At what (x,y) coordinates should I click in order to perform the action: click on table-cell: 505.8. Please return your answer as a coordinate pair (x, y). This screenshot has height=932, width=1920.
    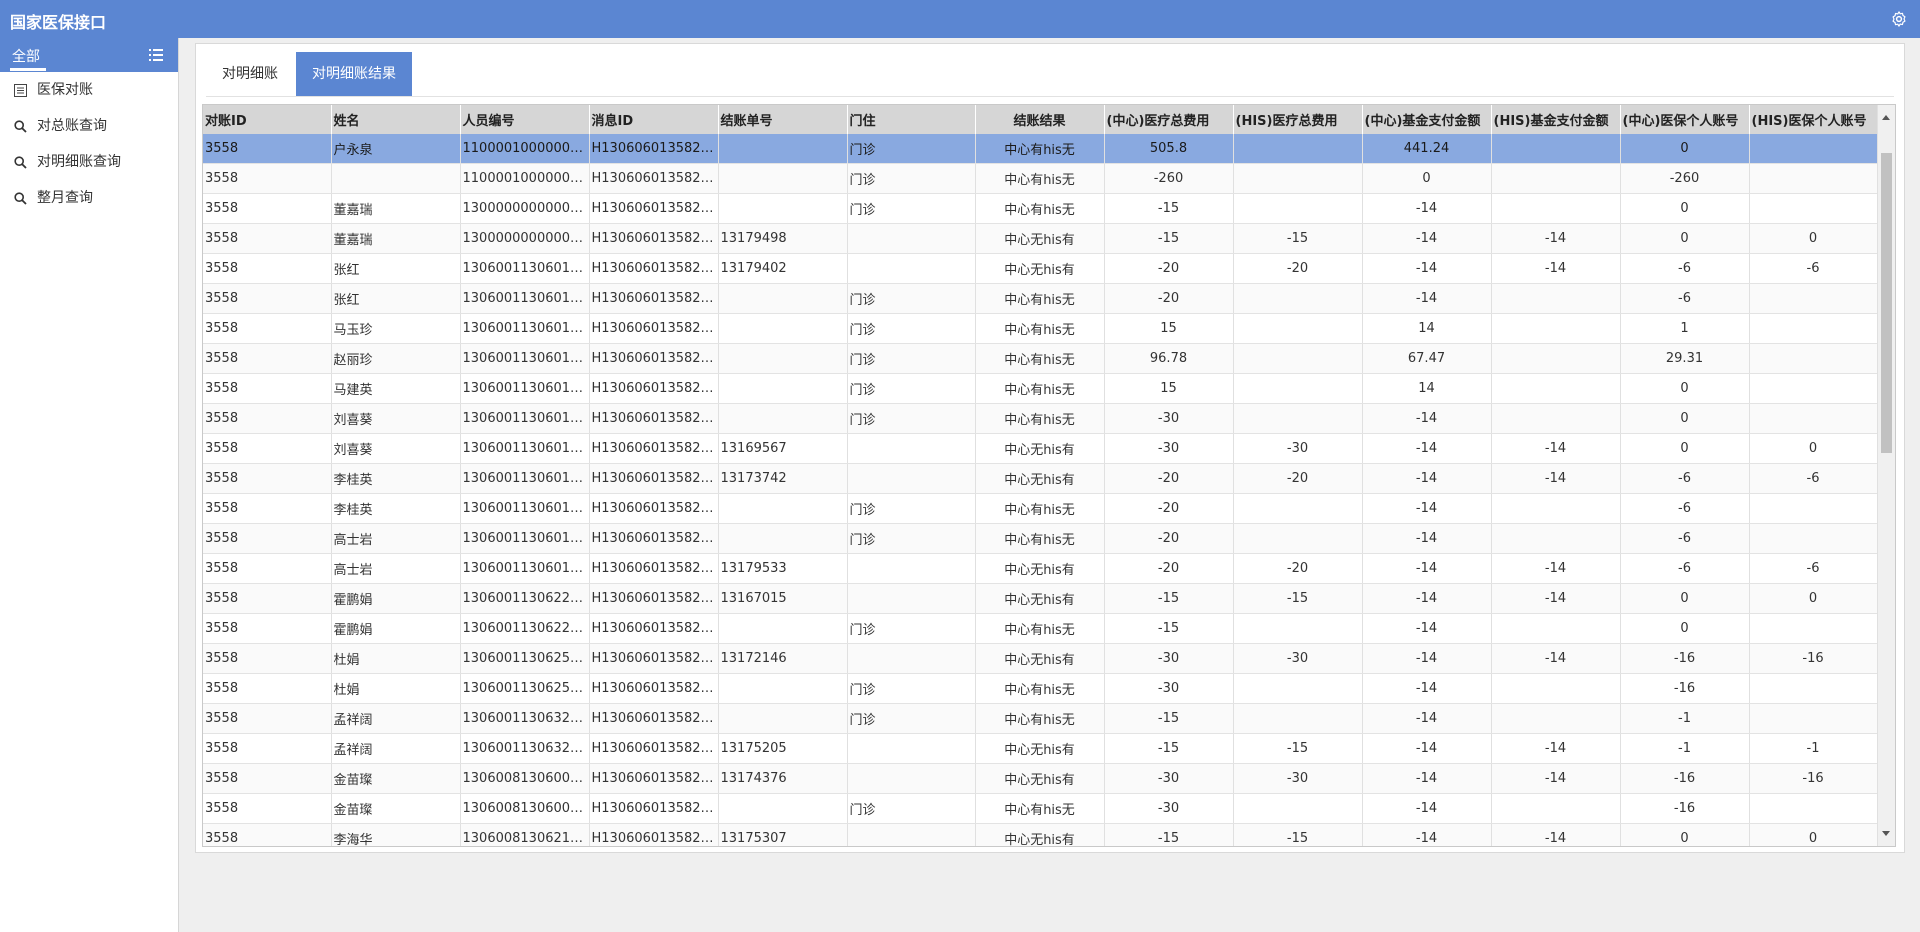
    Looking at the image, I should click on (1169, 149).